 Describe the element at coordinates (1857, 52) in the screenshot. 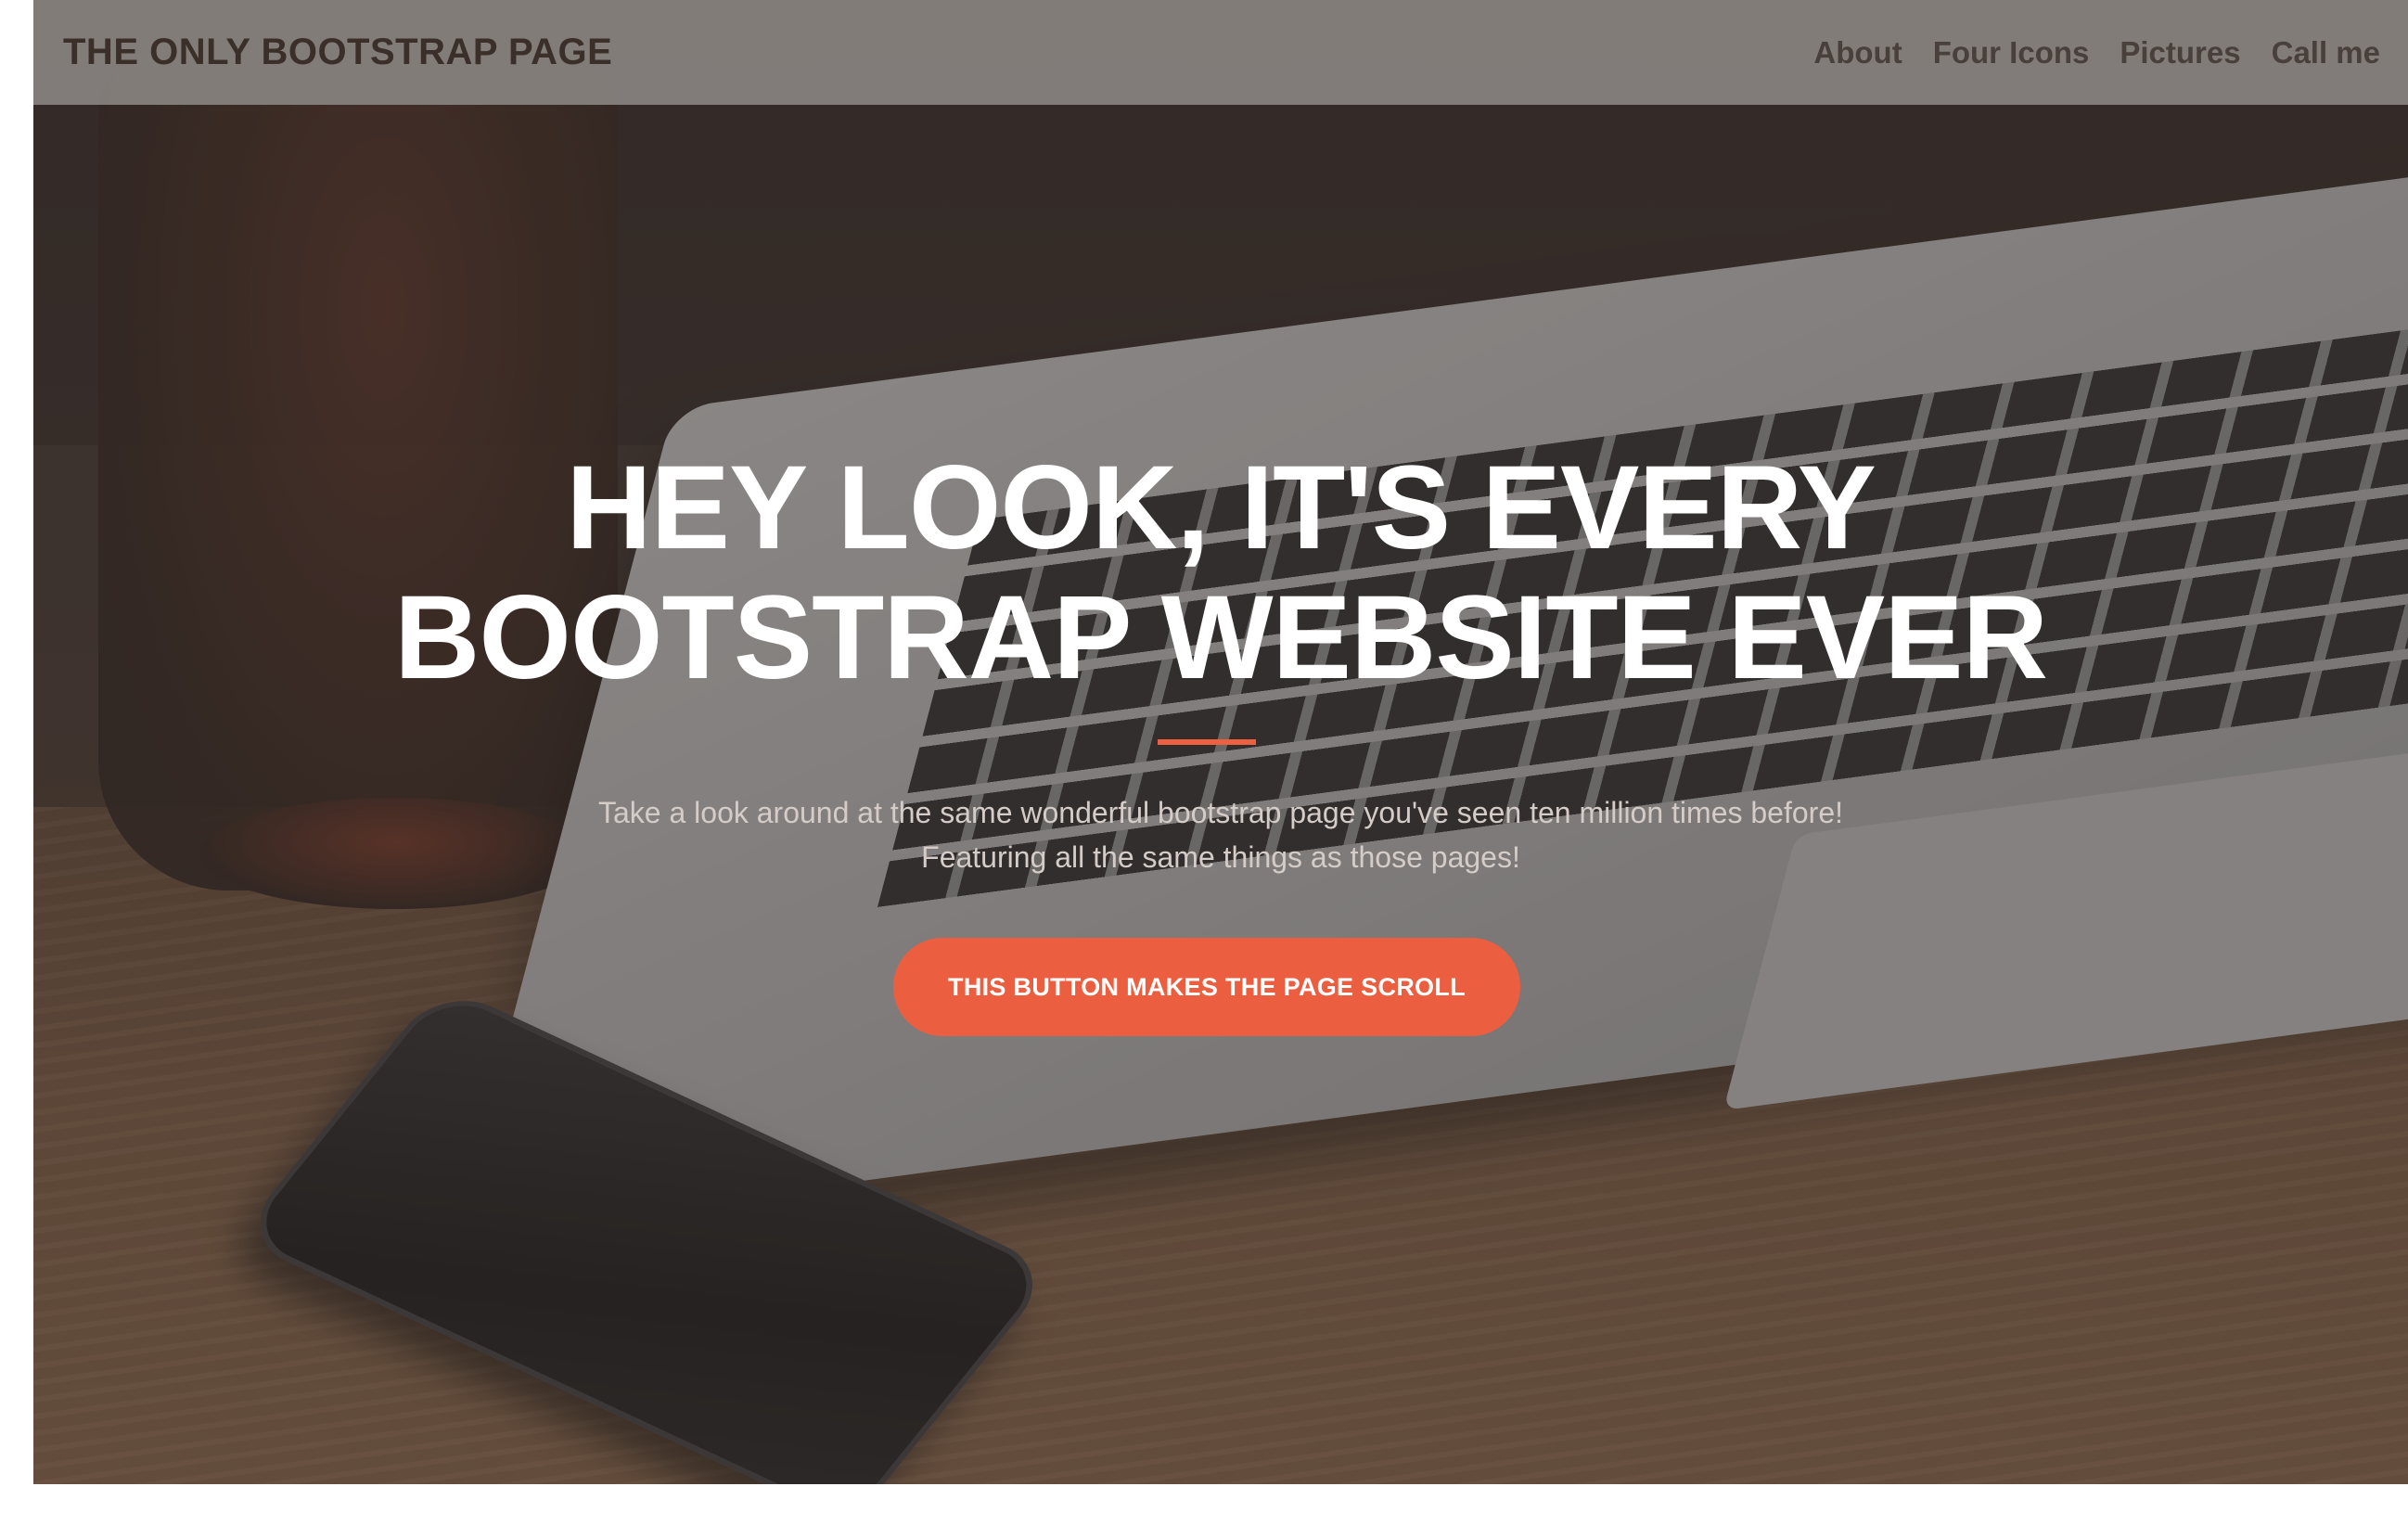

I see `nav-link-about: About` at that location.